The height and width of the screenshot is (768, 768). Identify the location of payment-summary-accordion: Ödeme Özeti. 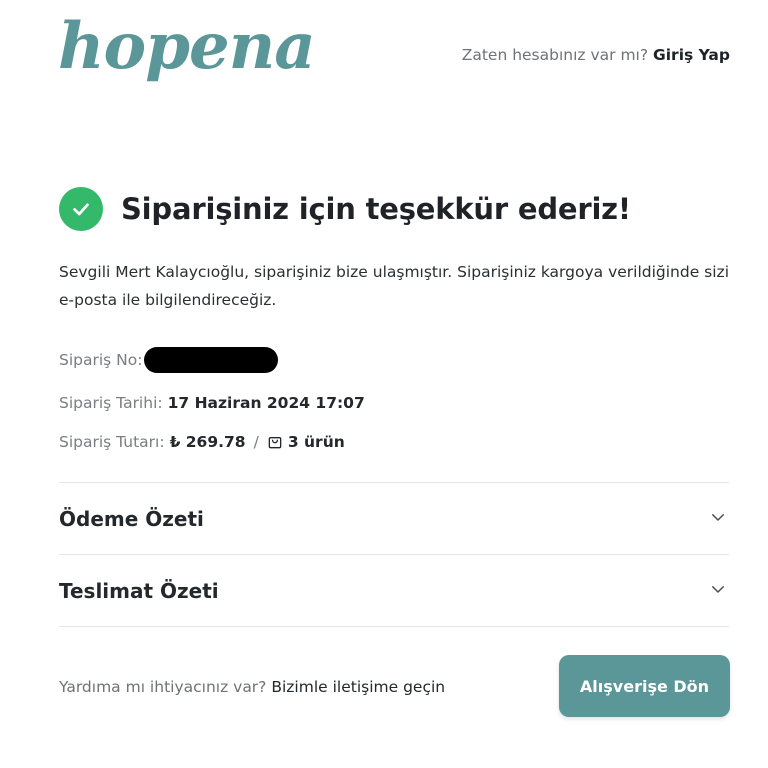
(394, 518).